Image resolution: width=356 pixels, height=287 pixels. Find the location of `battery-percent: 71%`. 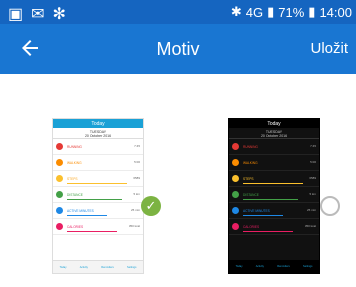

battery-percent: 71% is located at coordinates (291, 12).